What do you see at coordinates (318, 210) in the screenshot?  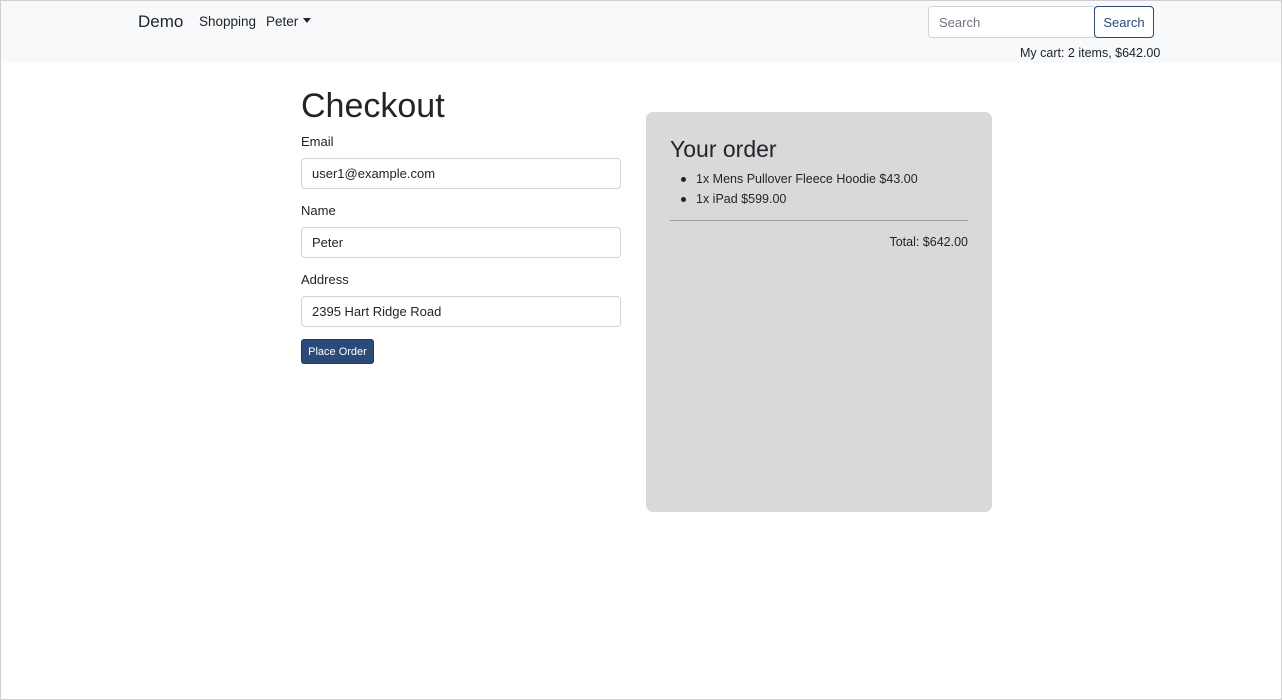 I see `name-label: Name` at bounding box center [318, 210].